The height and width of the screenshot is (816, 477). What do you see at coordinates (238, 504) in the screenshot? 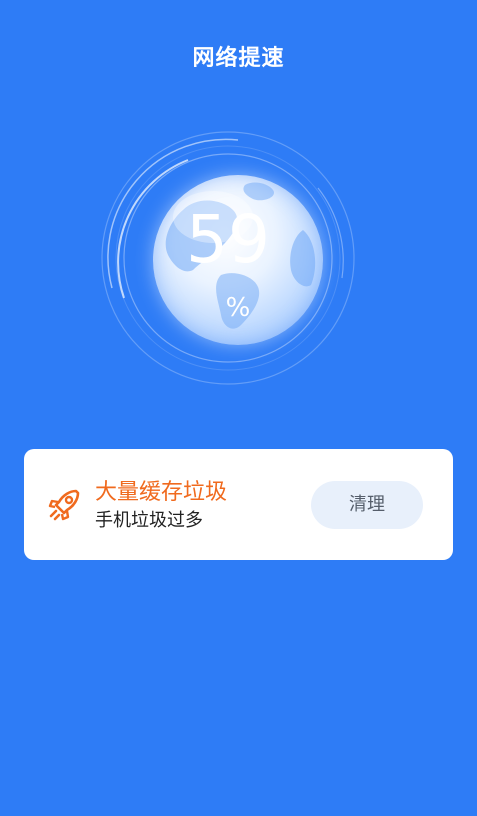
I see `junk-warning-card: 大量缓存垃圾 手机垃圾过多 清理` at bounding box center [238, 504].